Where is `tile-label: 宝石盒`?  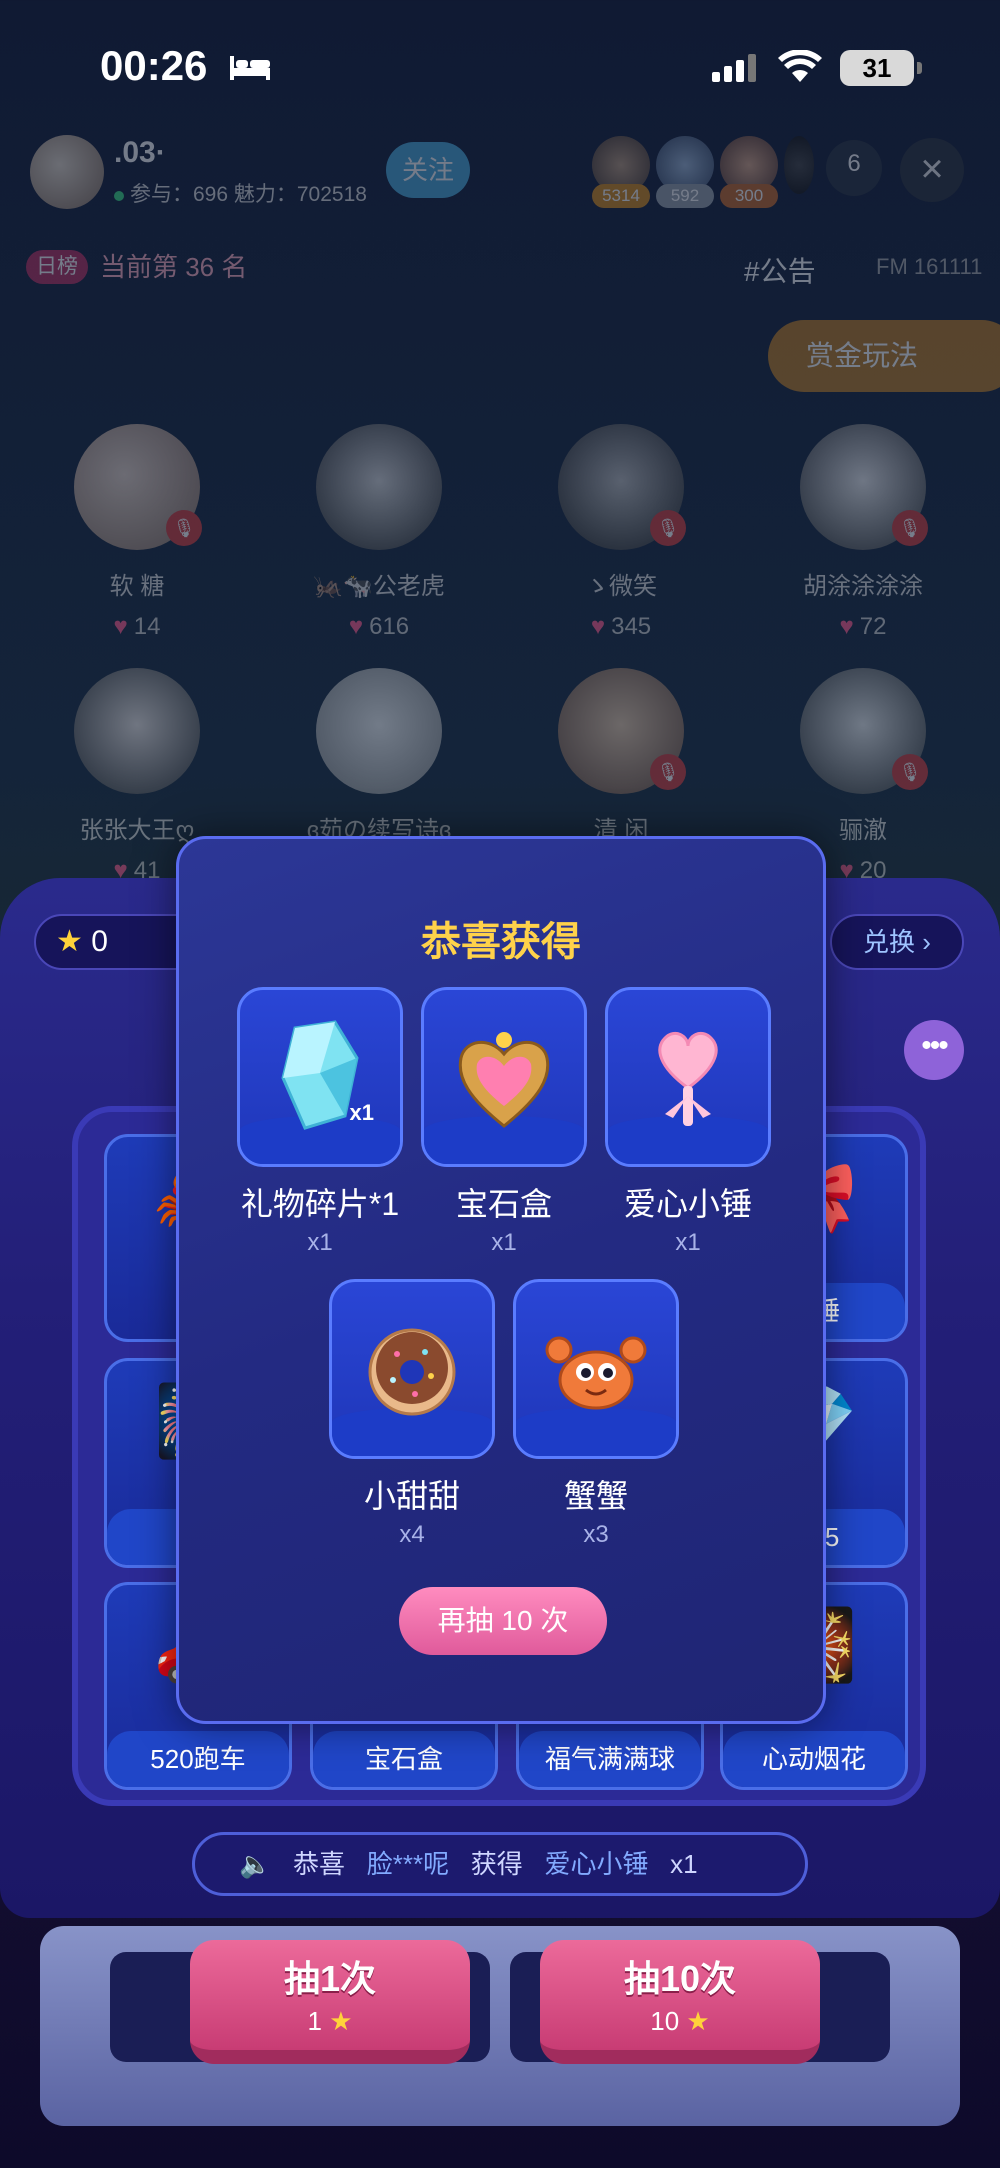
tile-label: 宝石盒 is located at coordinates (404, 1759).